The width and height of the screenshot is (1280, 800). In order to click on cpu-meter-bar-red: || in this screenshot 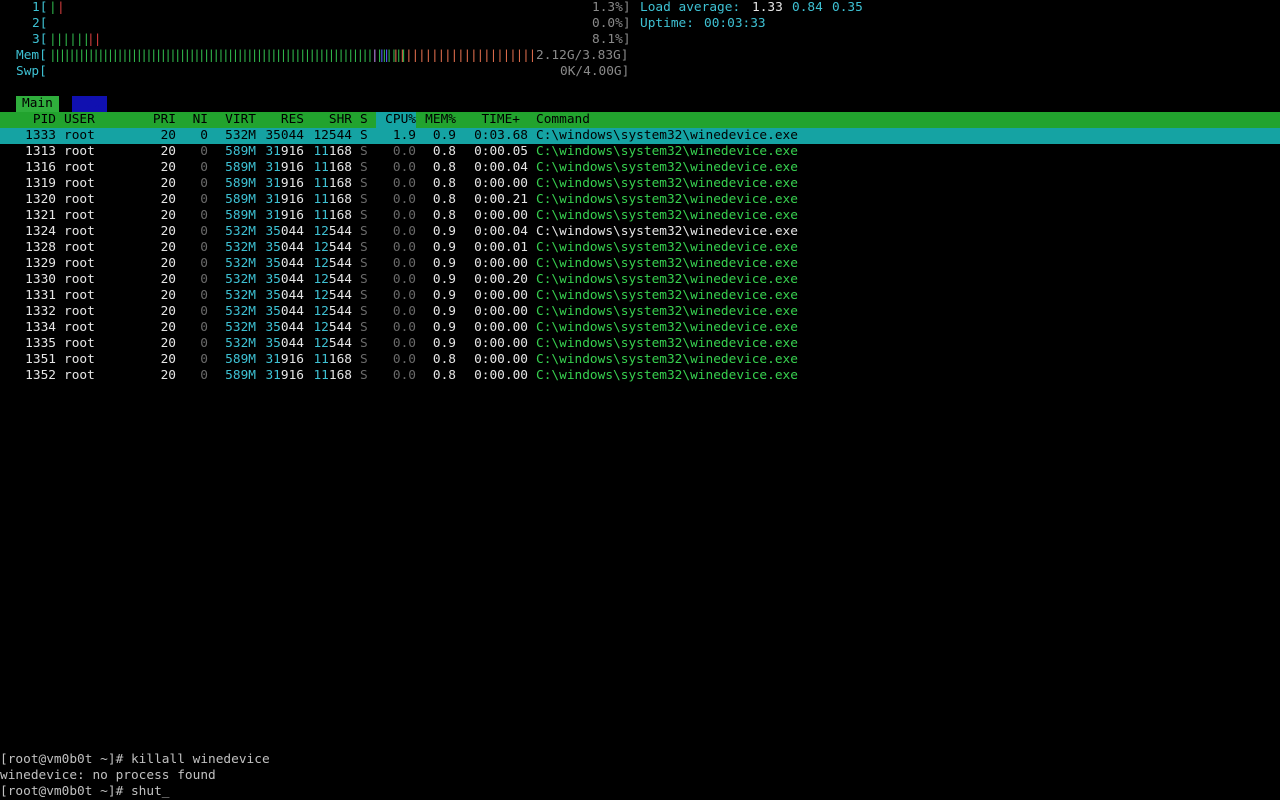, I will do `click(94, 39)`.